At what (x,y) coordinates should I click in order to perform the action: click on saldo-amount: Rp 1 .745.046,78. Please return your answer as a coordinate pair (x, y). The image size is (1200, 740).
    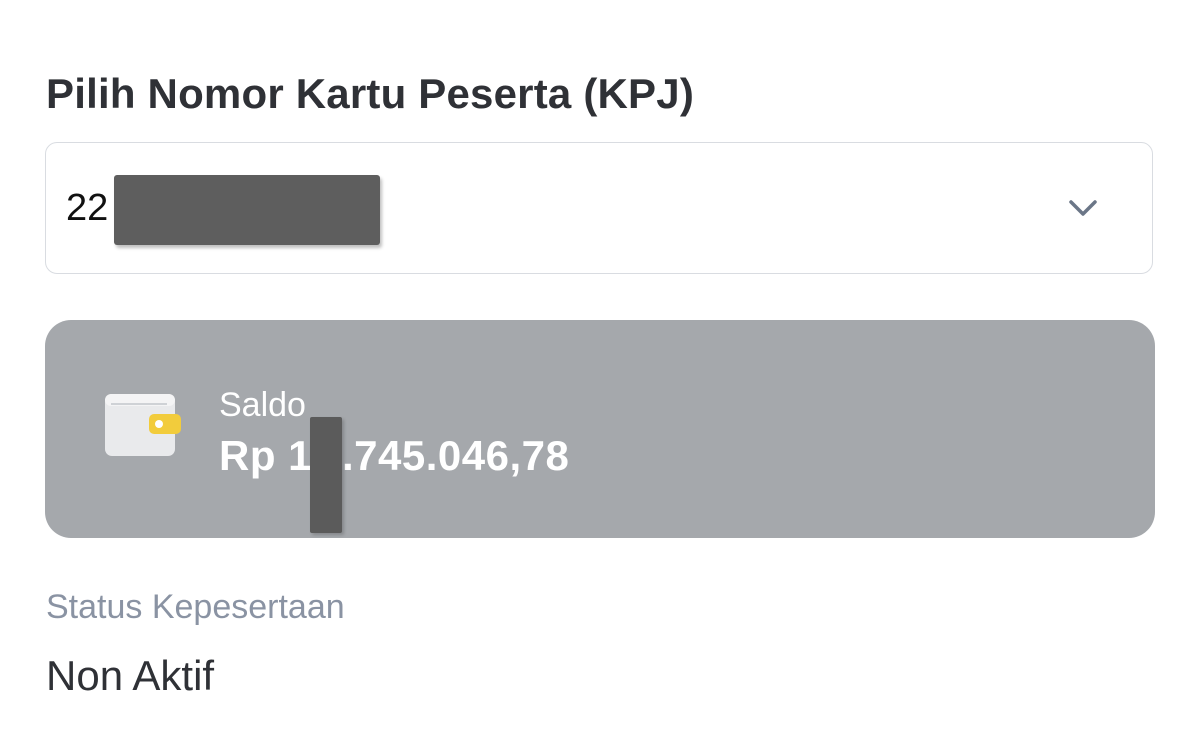
    Looking at the image, I should click on (394, 456).